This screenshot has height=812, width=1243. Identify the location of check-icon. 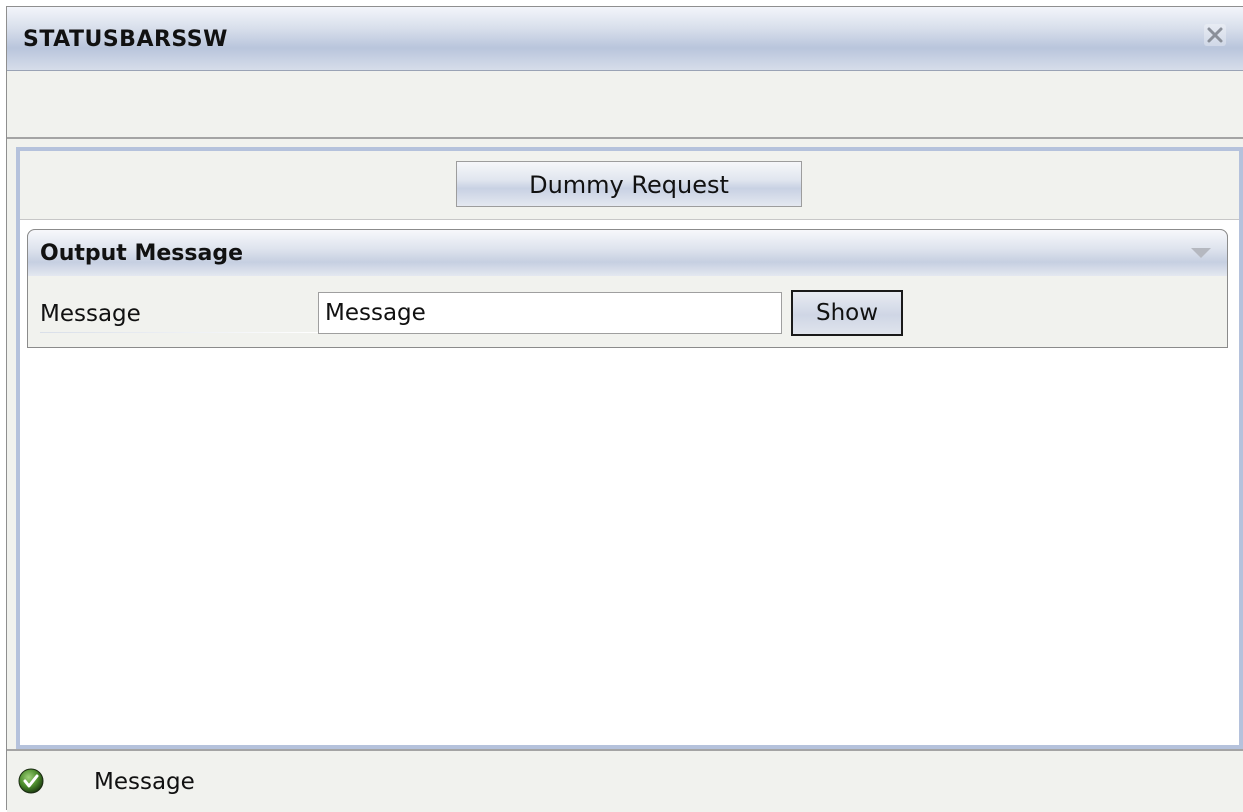
(31, 781).